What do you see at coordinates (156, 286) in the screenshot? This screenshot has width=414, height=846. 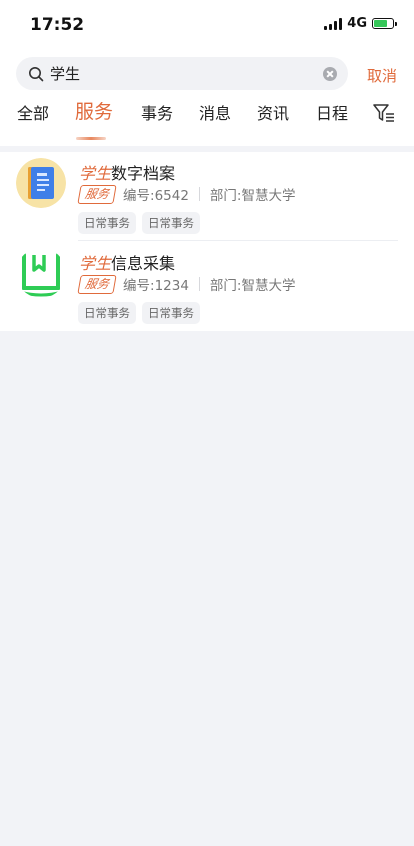 I see `item-code: 编号:1234` at bounding box center [156, 286].